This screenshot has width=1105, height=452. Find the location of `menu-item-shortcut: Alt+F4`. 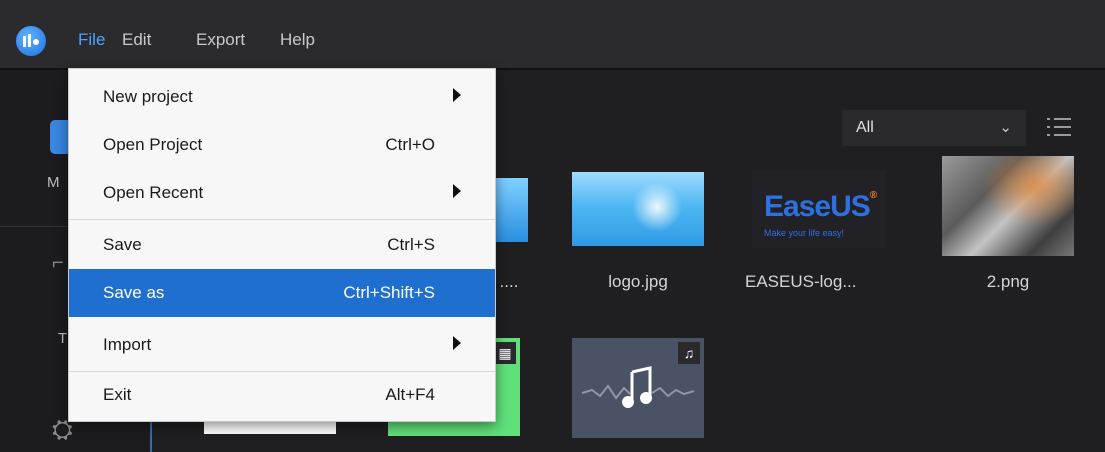

menu-item-shortcut: Alt+F4 is located at coordinates (410, 394).